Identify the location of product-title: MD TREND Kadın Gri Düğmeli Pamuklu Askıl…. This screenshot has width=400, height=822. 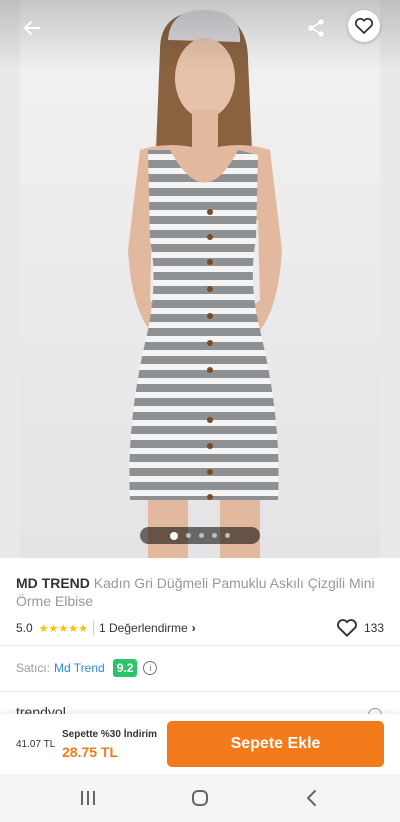
(201, 592).